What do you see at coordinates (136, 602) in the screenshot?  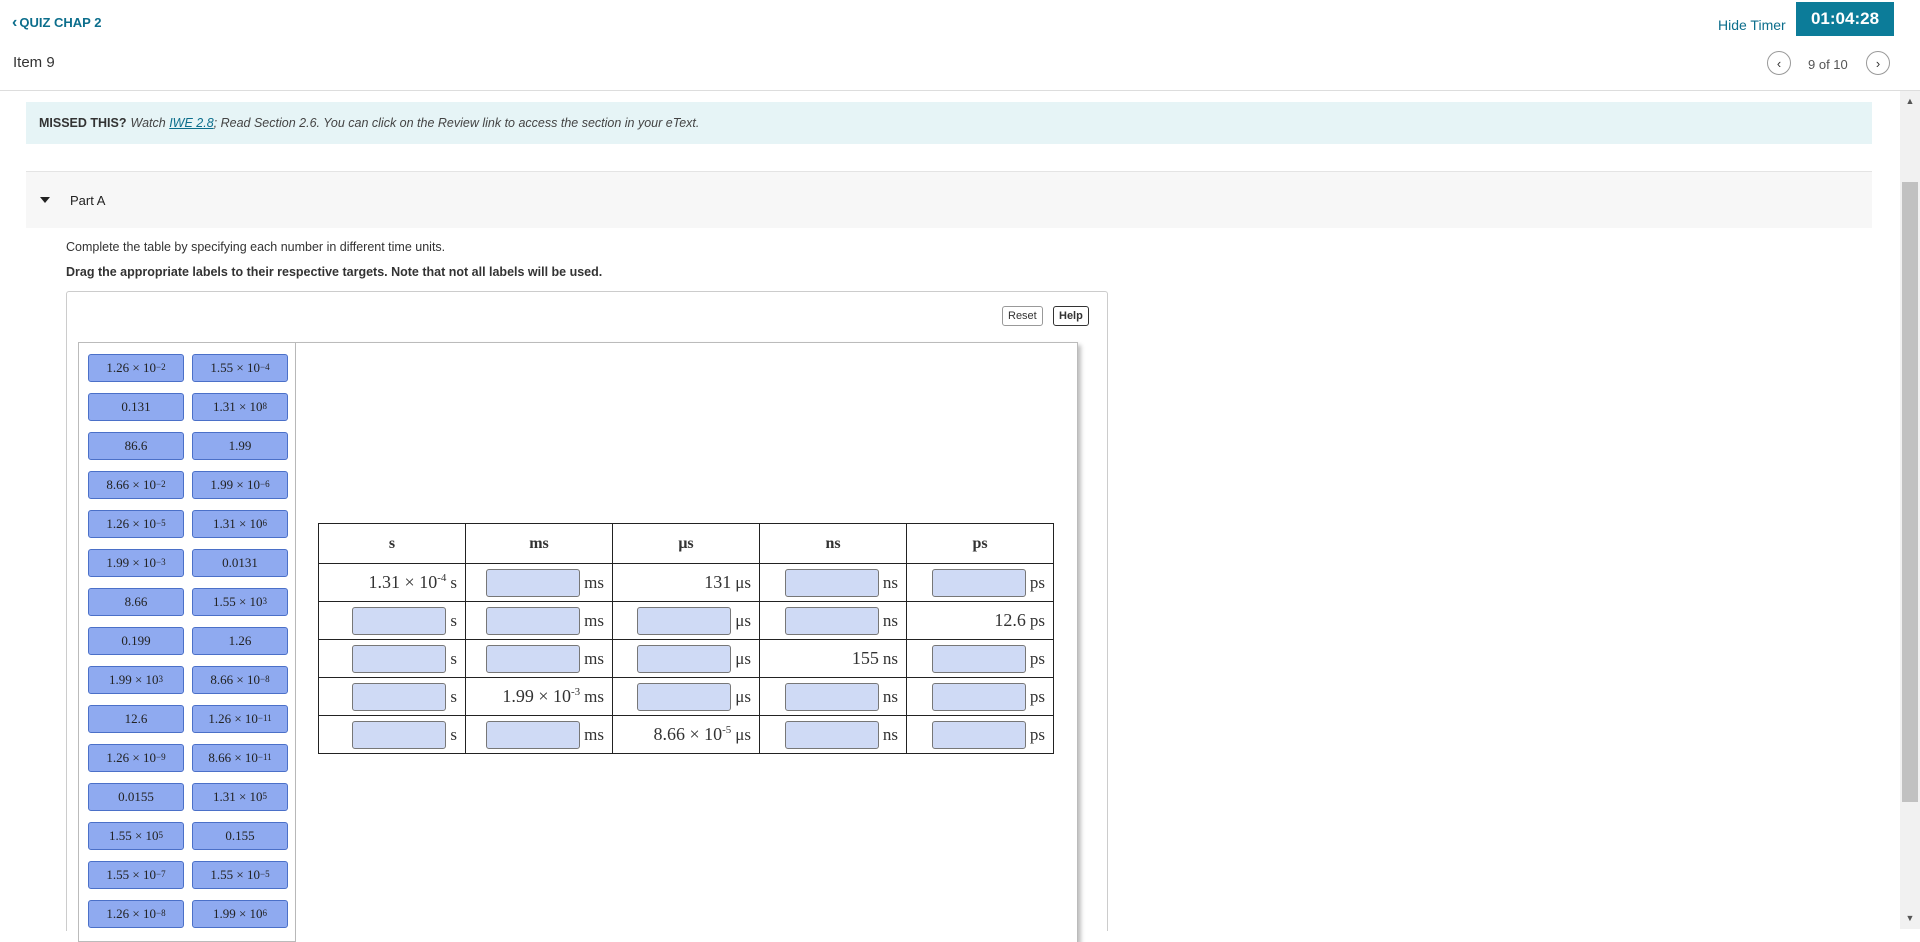 I see `draggable-label: 8.66` at bounding box center [136, 602].